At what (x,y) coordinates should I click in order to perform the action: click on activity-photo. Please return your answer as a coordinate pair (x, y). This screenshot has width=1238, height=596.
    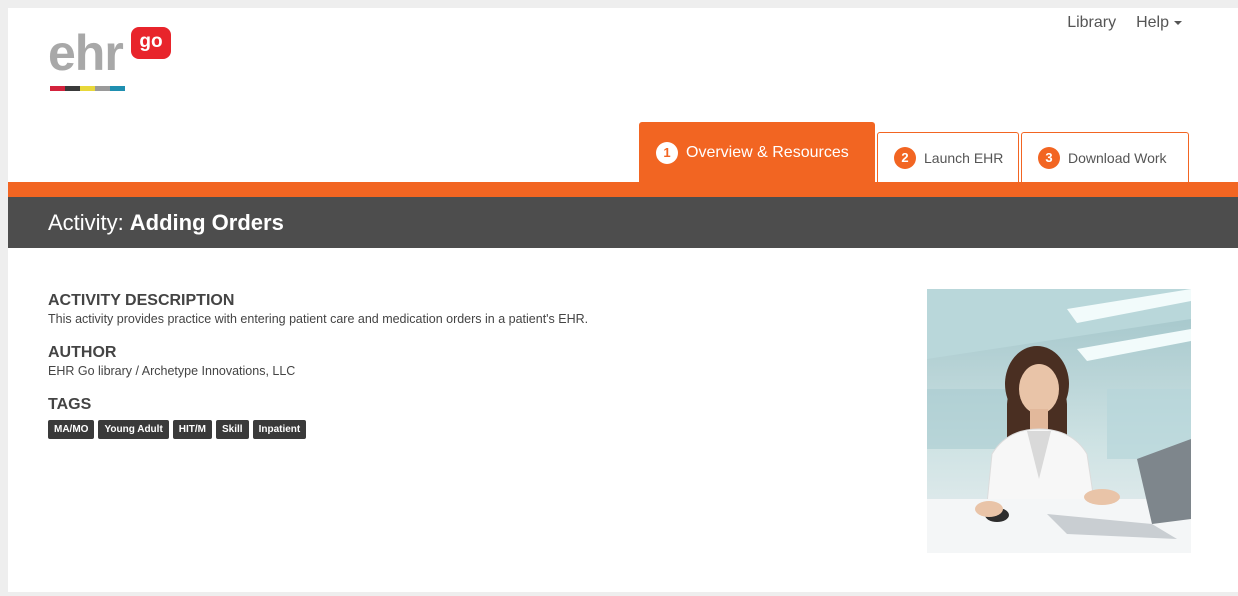
    Looking at the image, I should click on (1059, 421).